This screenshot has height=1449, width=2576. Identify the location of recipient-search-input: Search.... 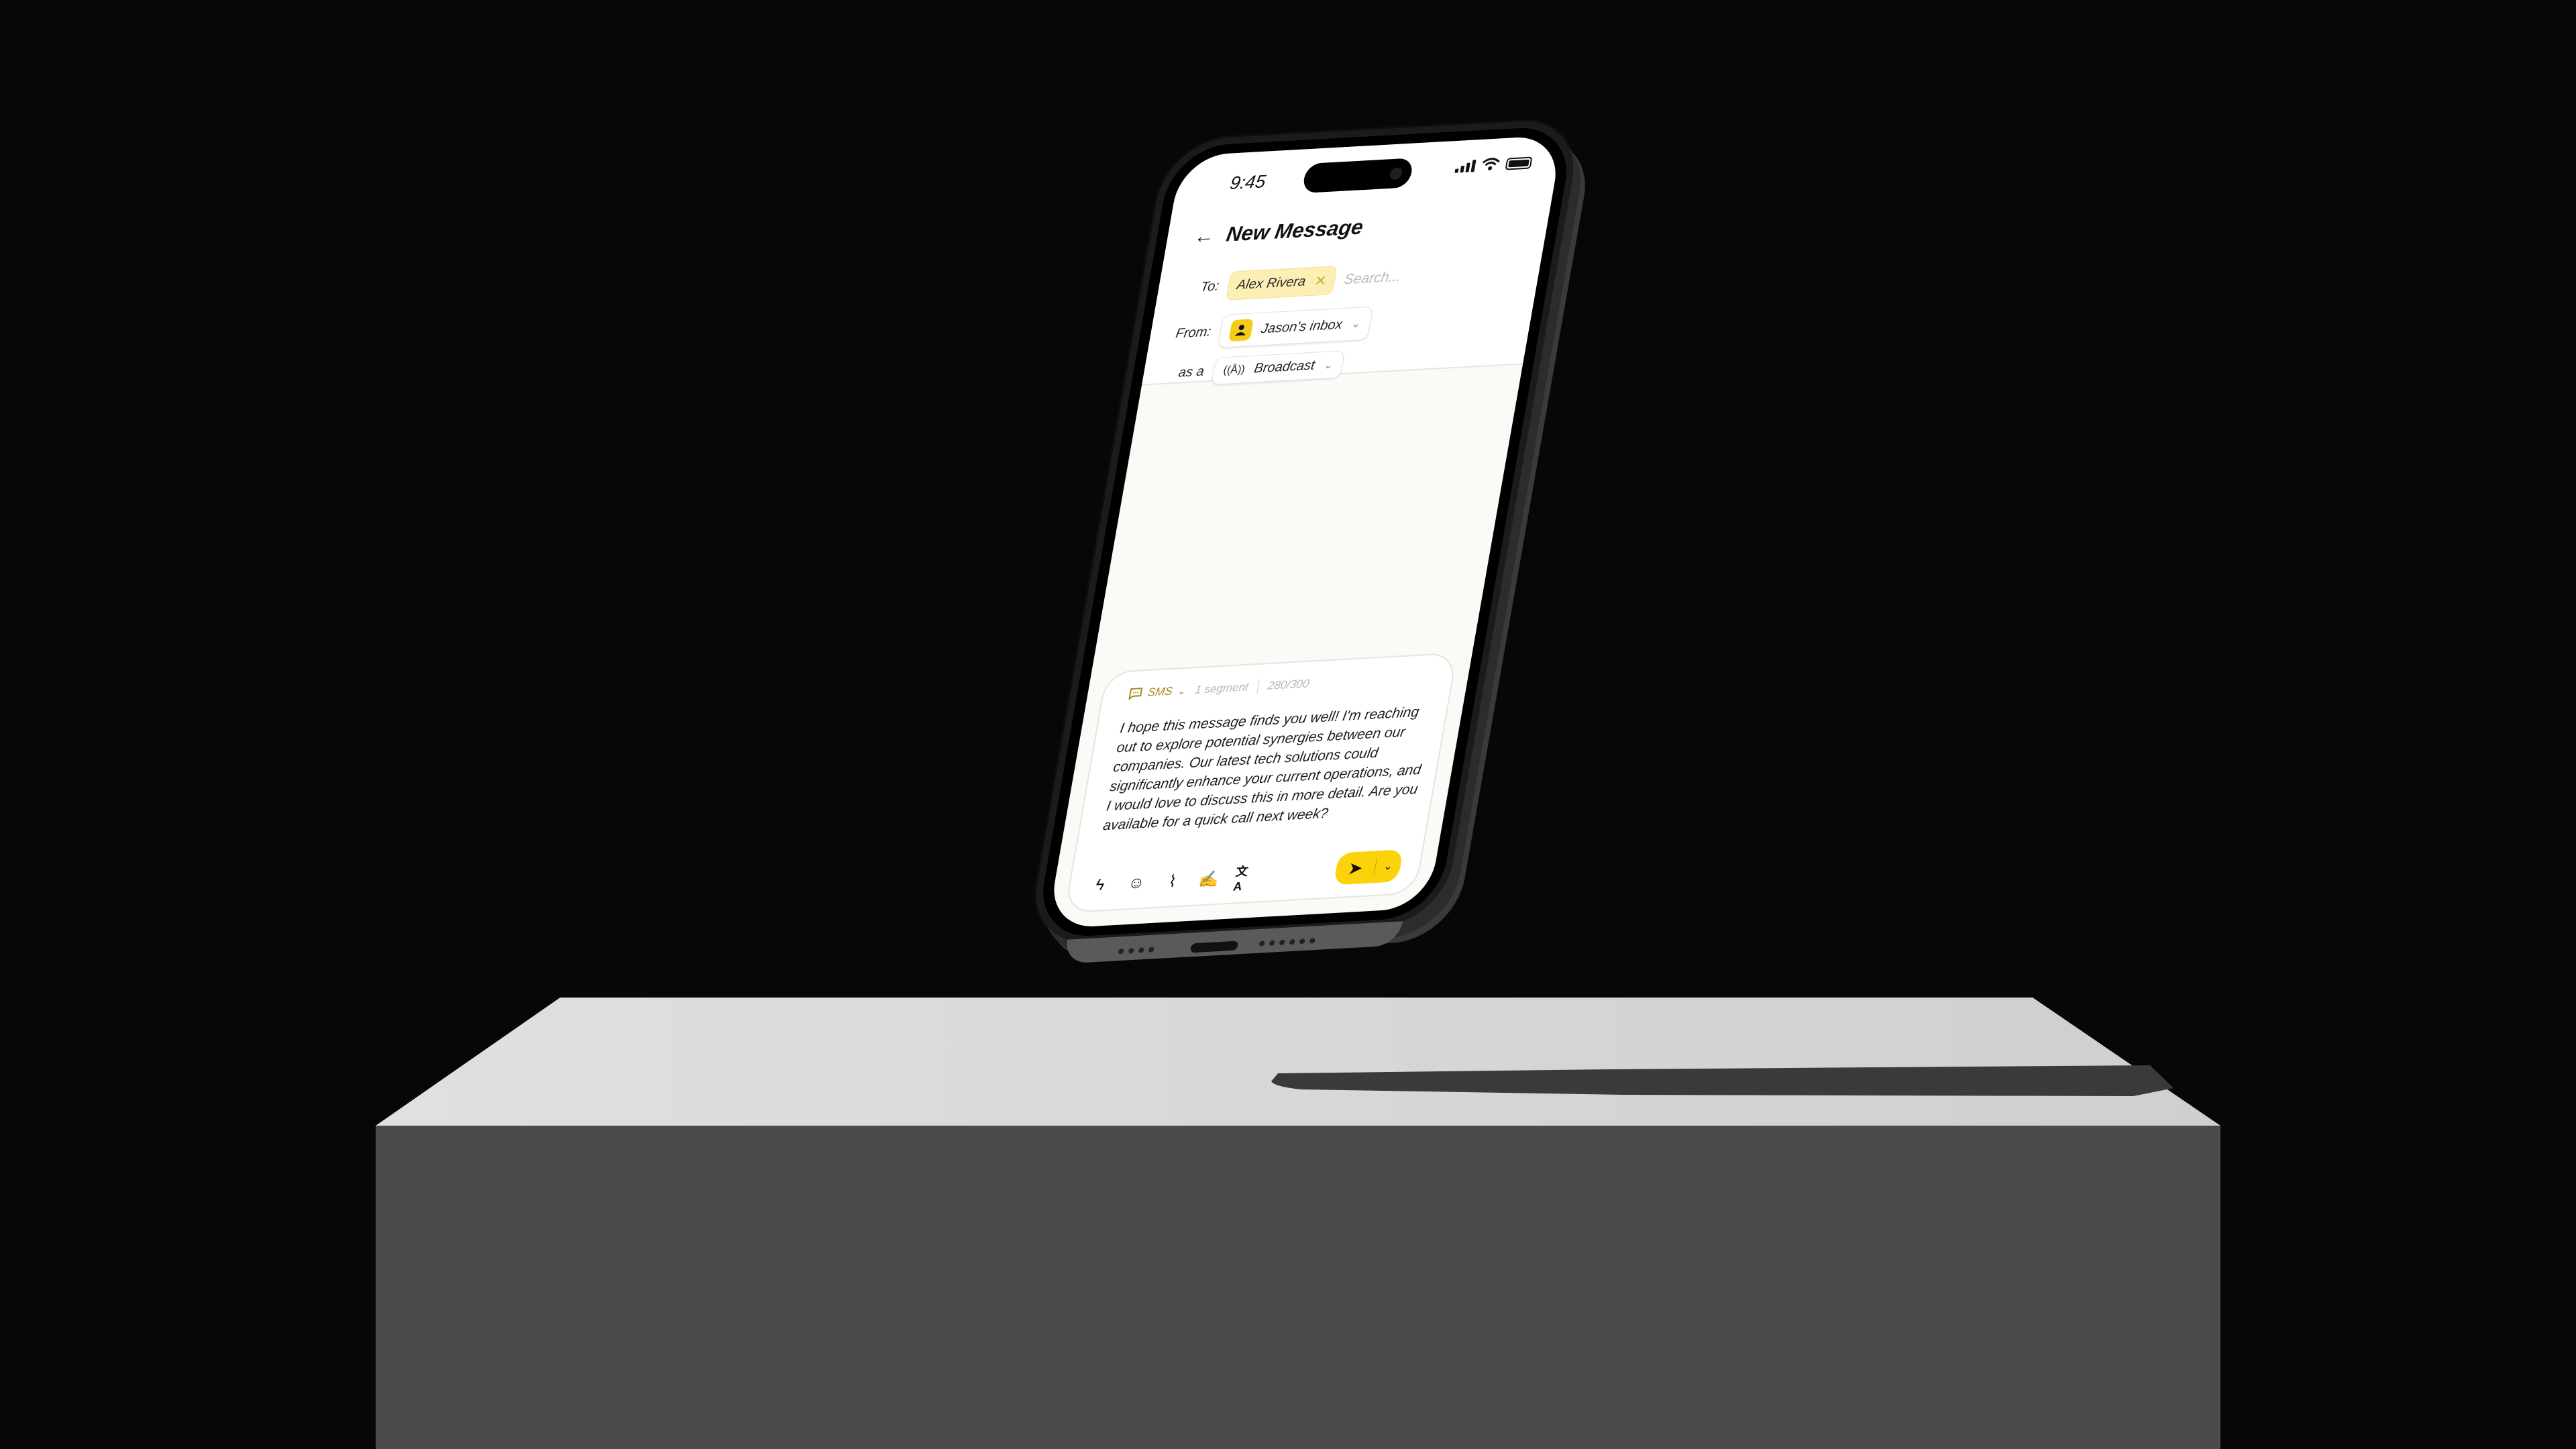
(1372, 278).